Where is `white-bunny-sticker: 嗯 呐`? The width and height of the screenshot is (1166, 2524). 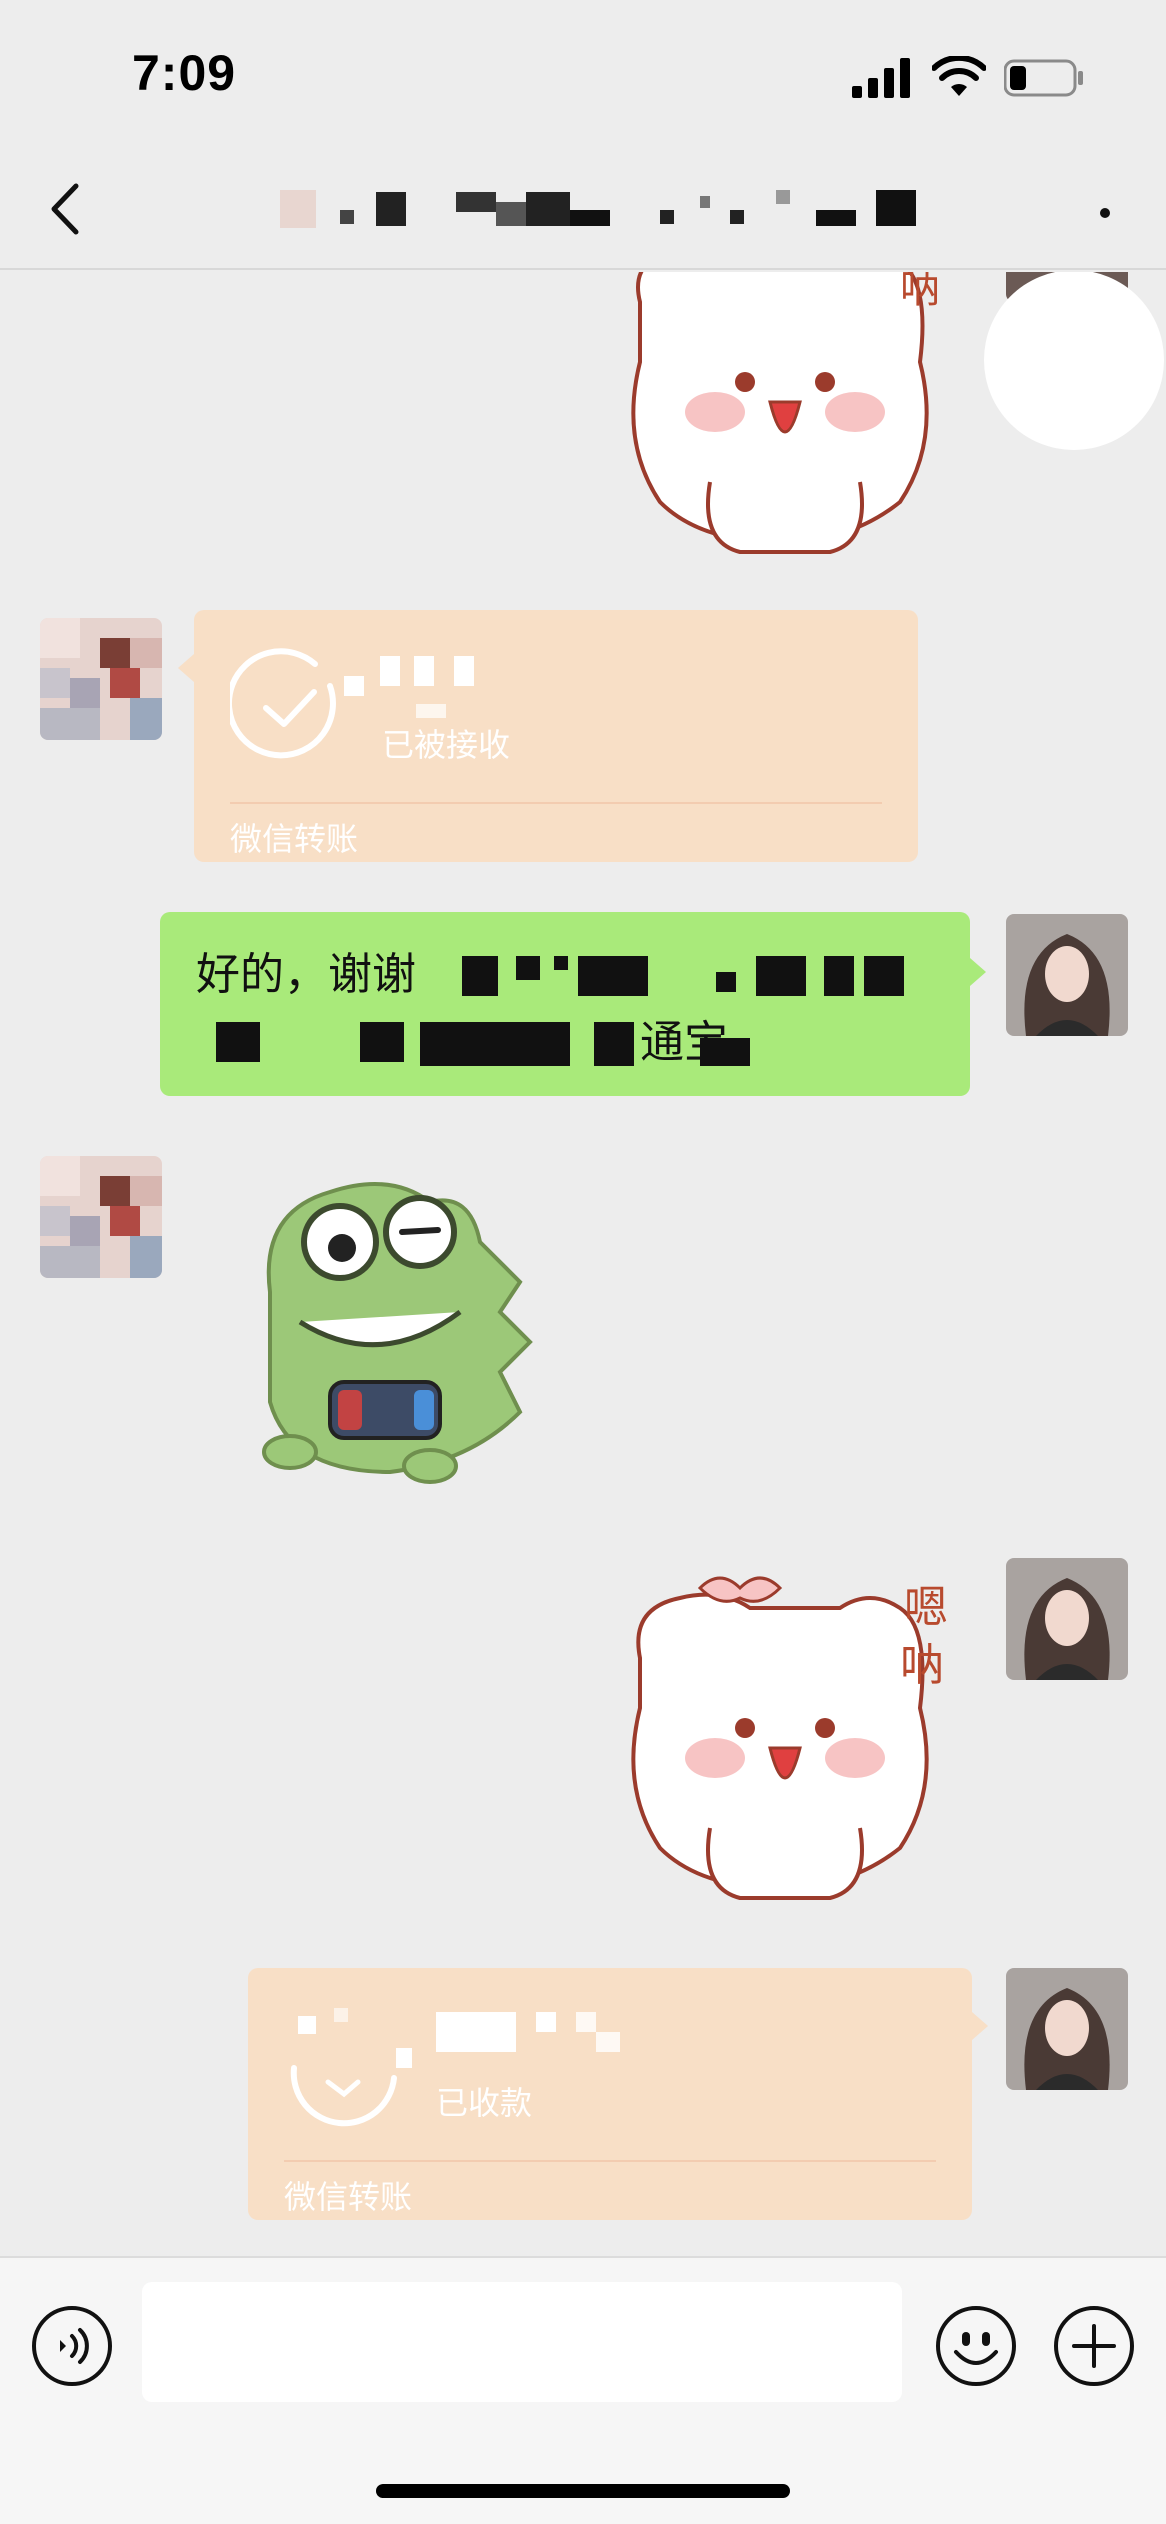
white-bunny-sticker: 嗯 呐 is located at coordinates (785, 1738).